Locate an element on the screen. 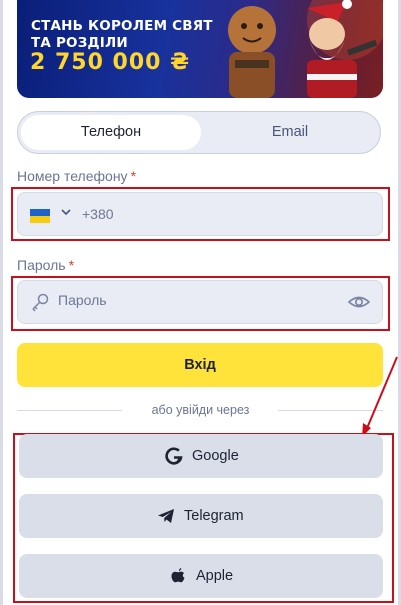 The width and height of the screenshot is (401, 605). google-icon is located at coordinates (174, 456).